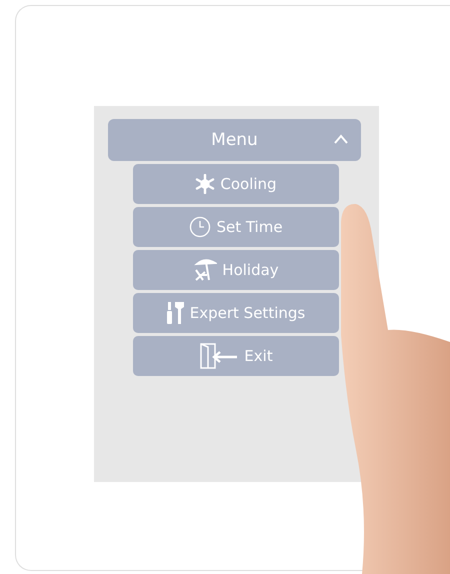 This screenshot has height=574, width=450. Describe the element at coordinates (236, 227) in the screenshot. I see `menu-item: Set Time` at that location.